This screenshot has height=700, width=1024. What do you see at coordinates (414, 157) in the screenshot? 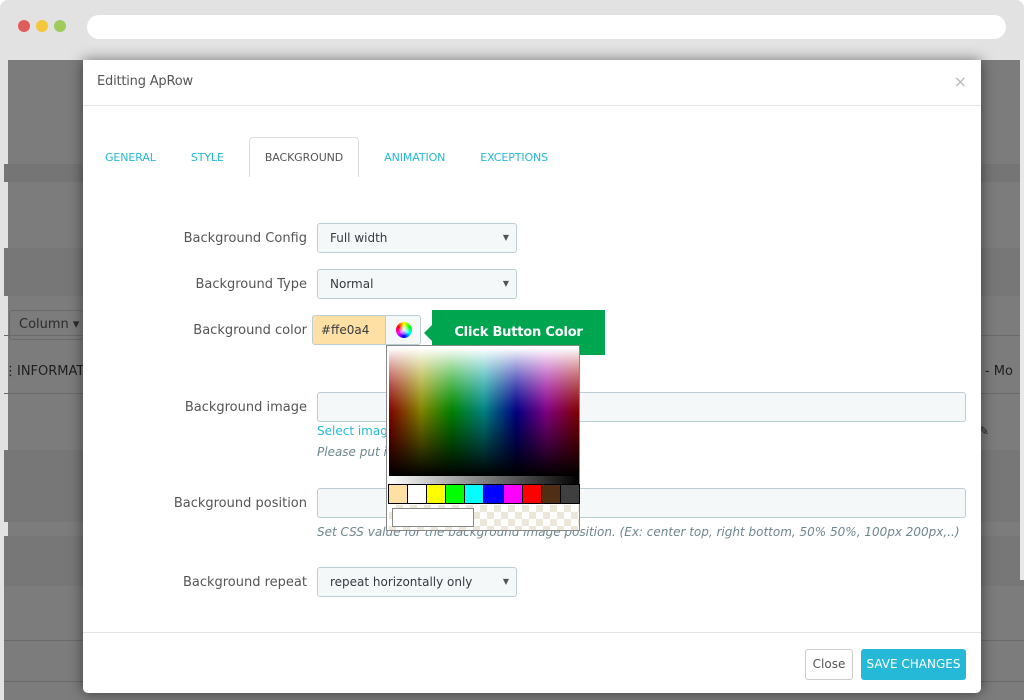
I see `tab-animation: ANIMATION` at bounding box center [414, 157].